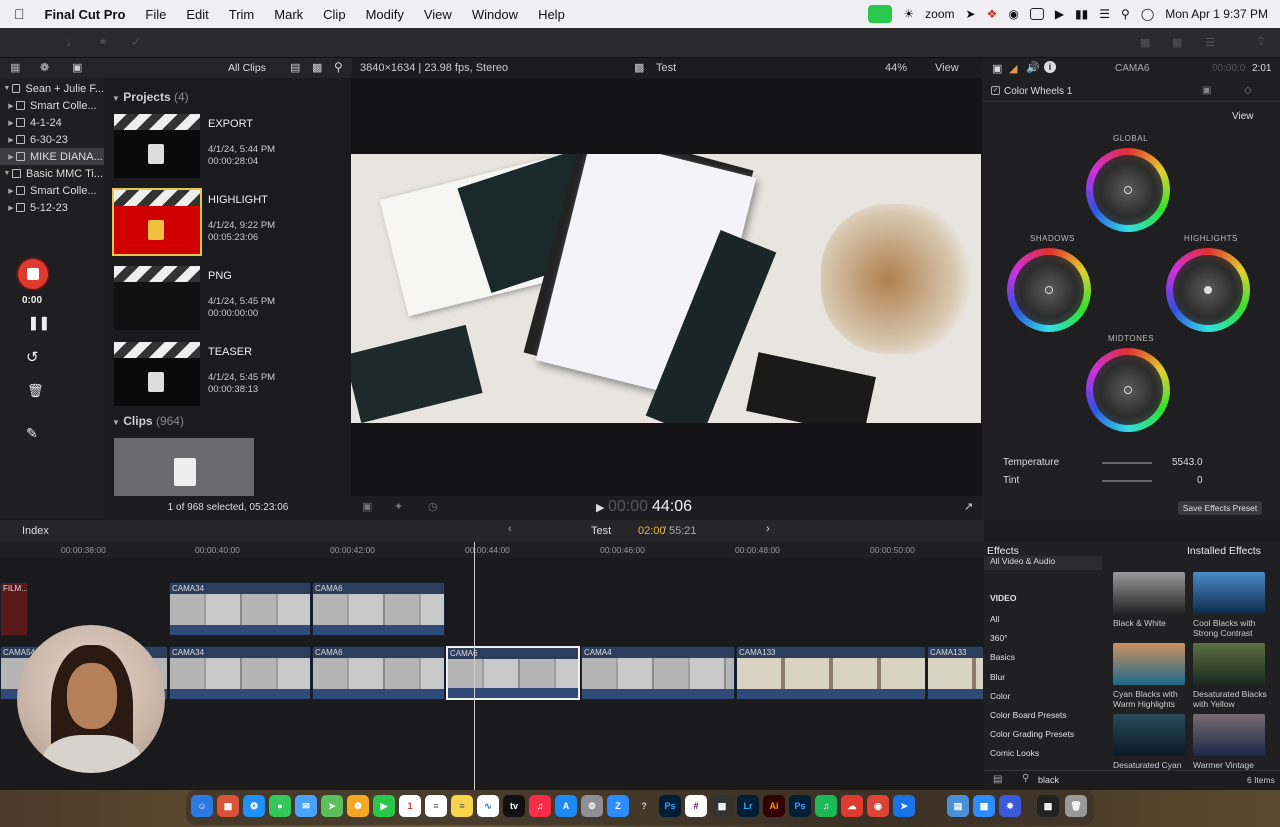 The image size is (1280, 827). I want to click on send-icon: ➤, so click(971, 14).